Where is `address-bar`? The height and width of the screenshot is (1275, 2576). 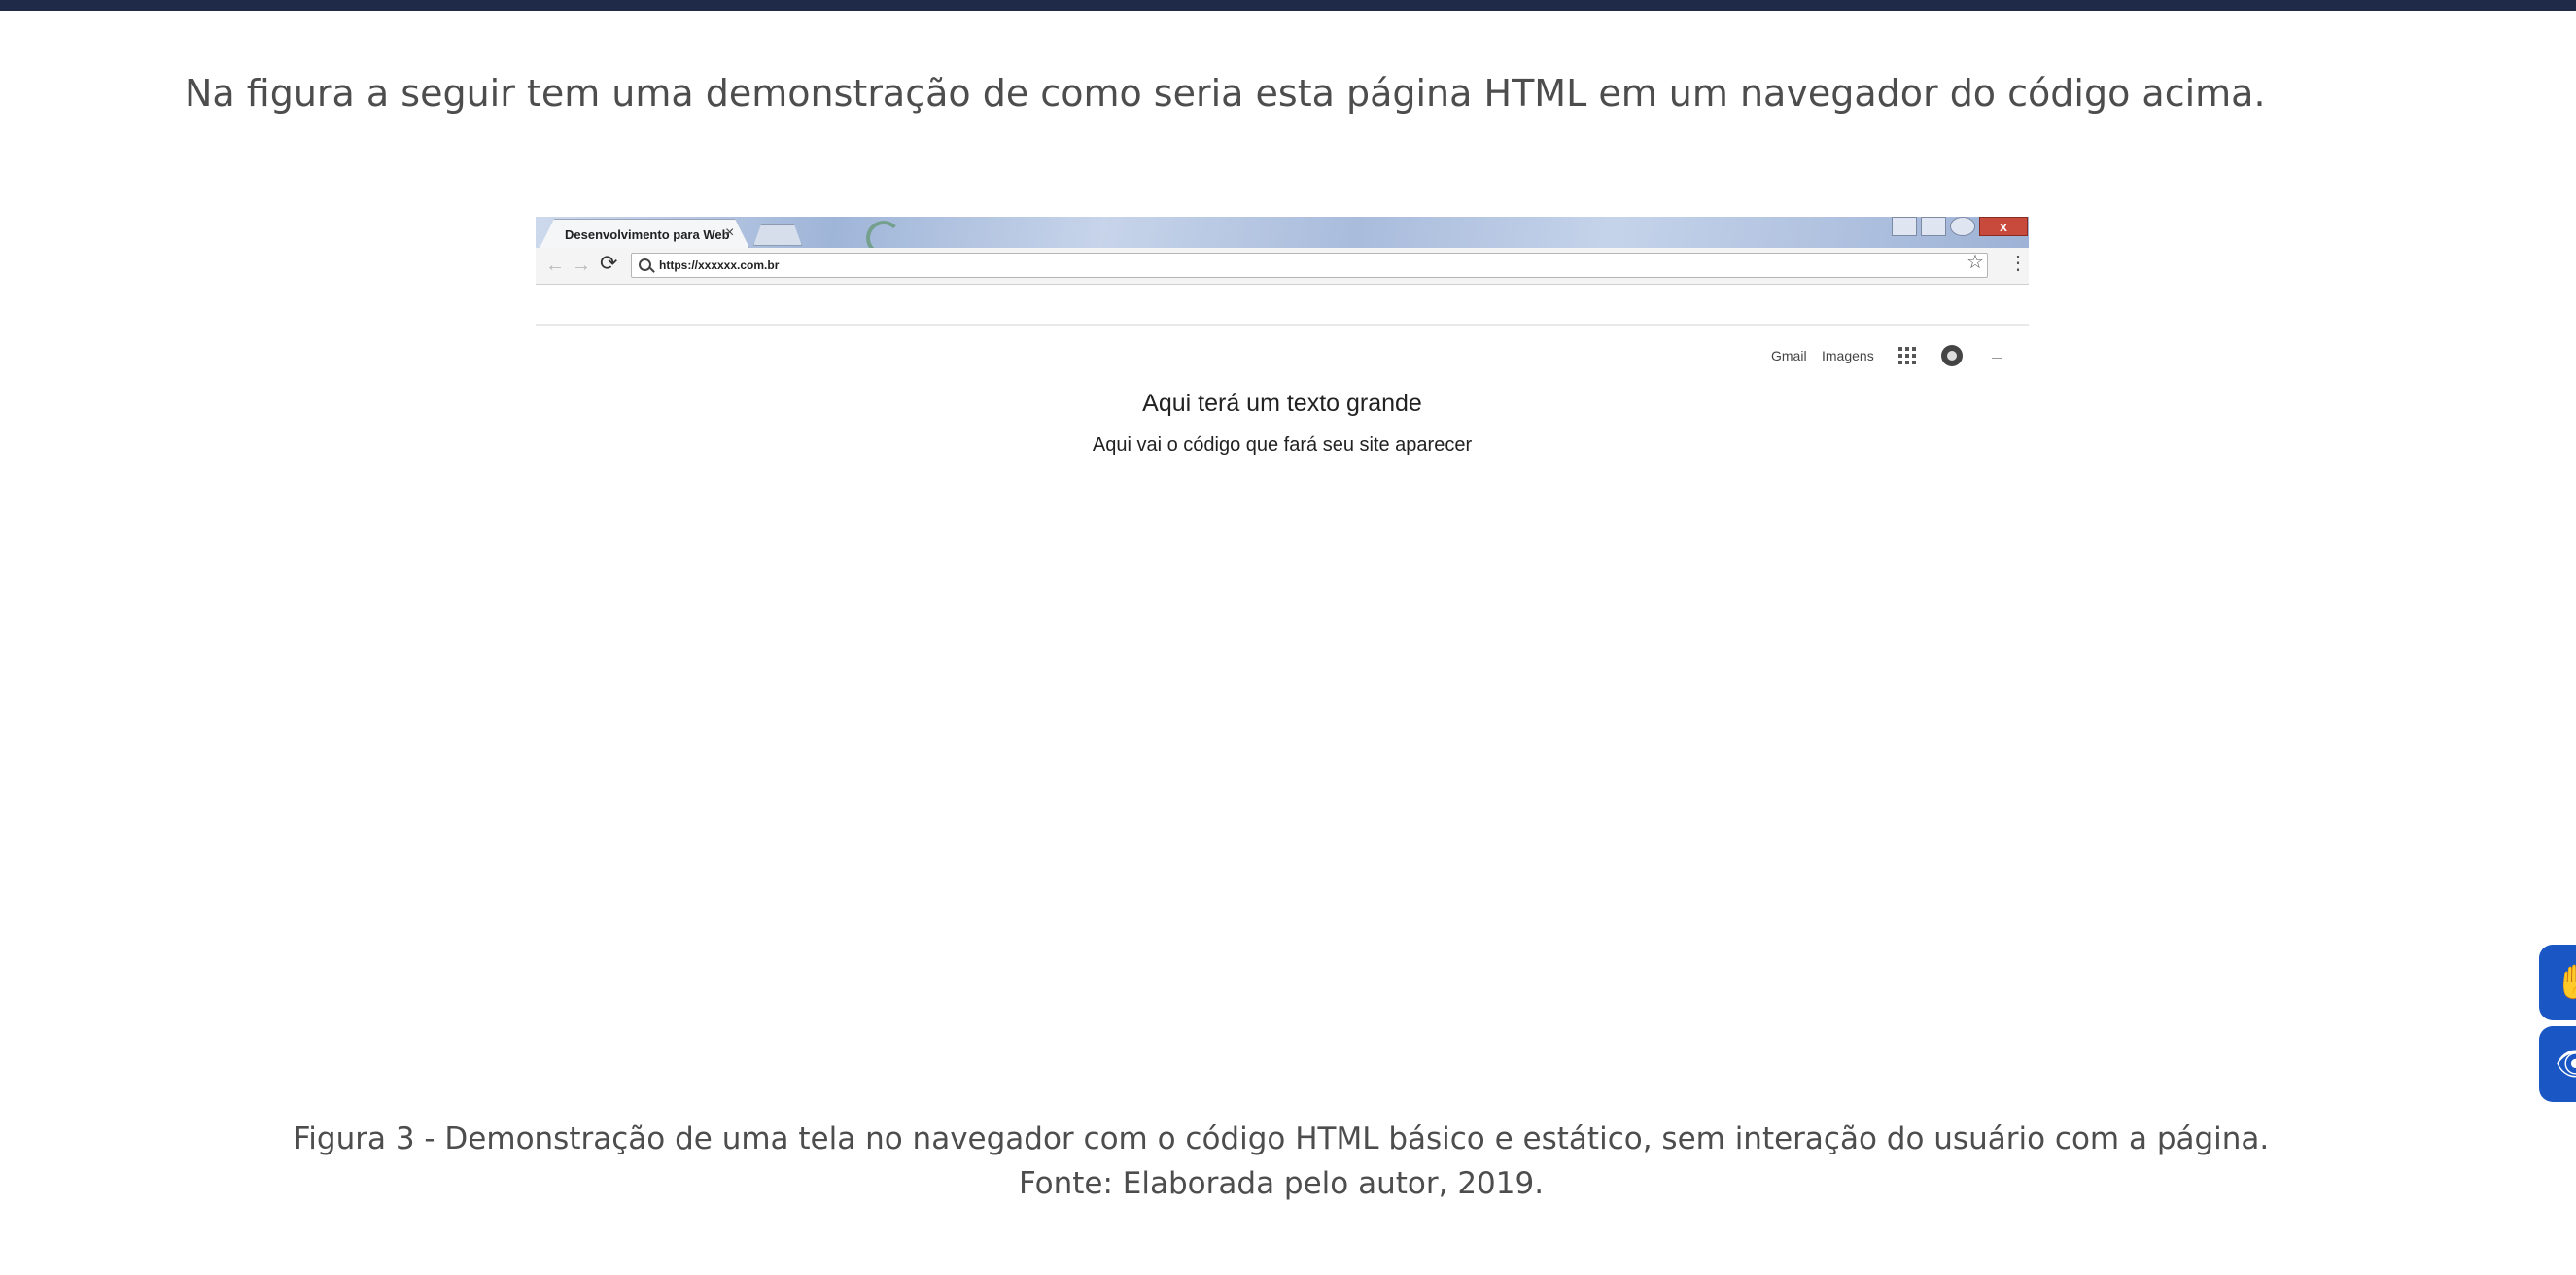
address-bar is located at coordinates (1309, 265).